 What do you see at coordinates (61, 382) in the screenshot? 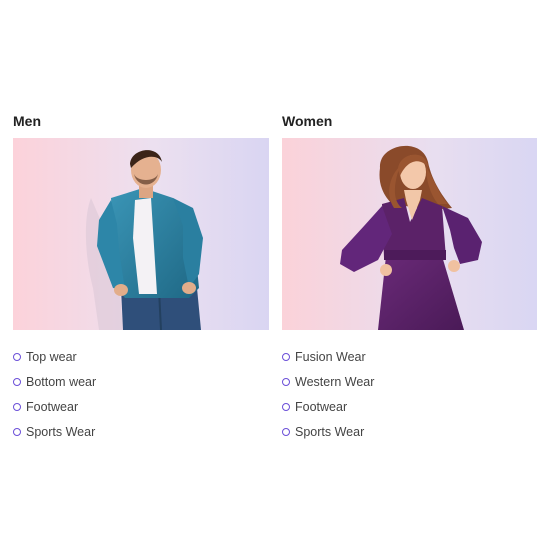
I see `category-link: Bottom wear` at bounding box center [61, 382].